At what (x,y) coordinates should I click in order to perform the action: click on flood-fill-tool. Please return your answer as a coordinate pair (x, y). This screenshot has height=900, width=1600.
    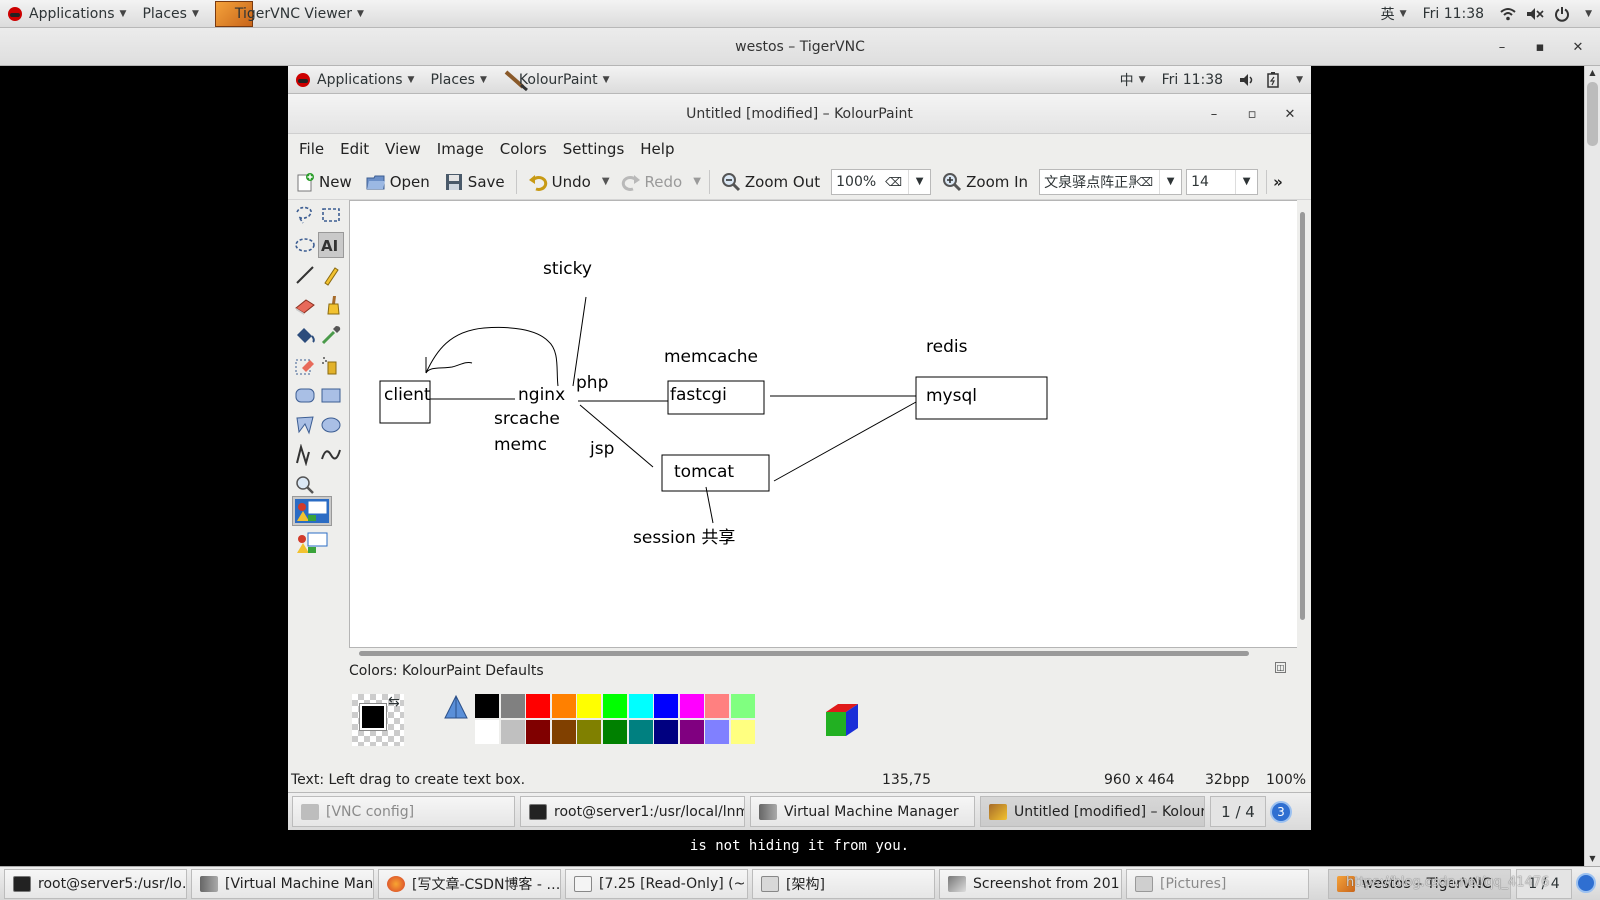
    Looking at the image, I should click on (305, 335).